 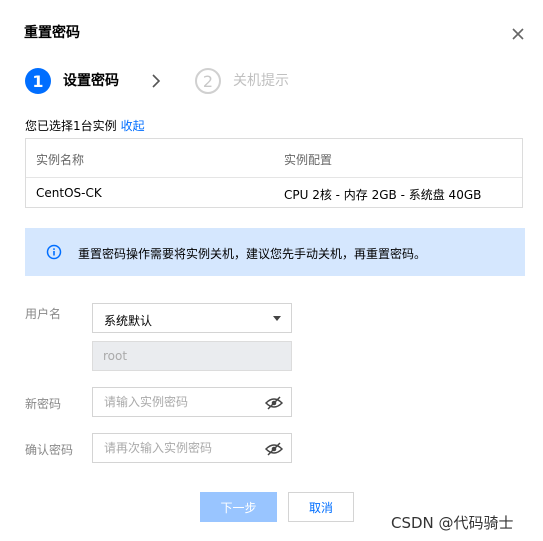 I want to click on caret-down-icon, so click(x=277, y=318).